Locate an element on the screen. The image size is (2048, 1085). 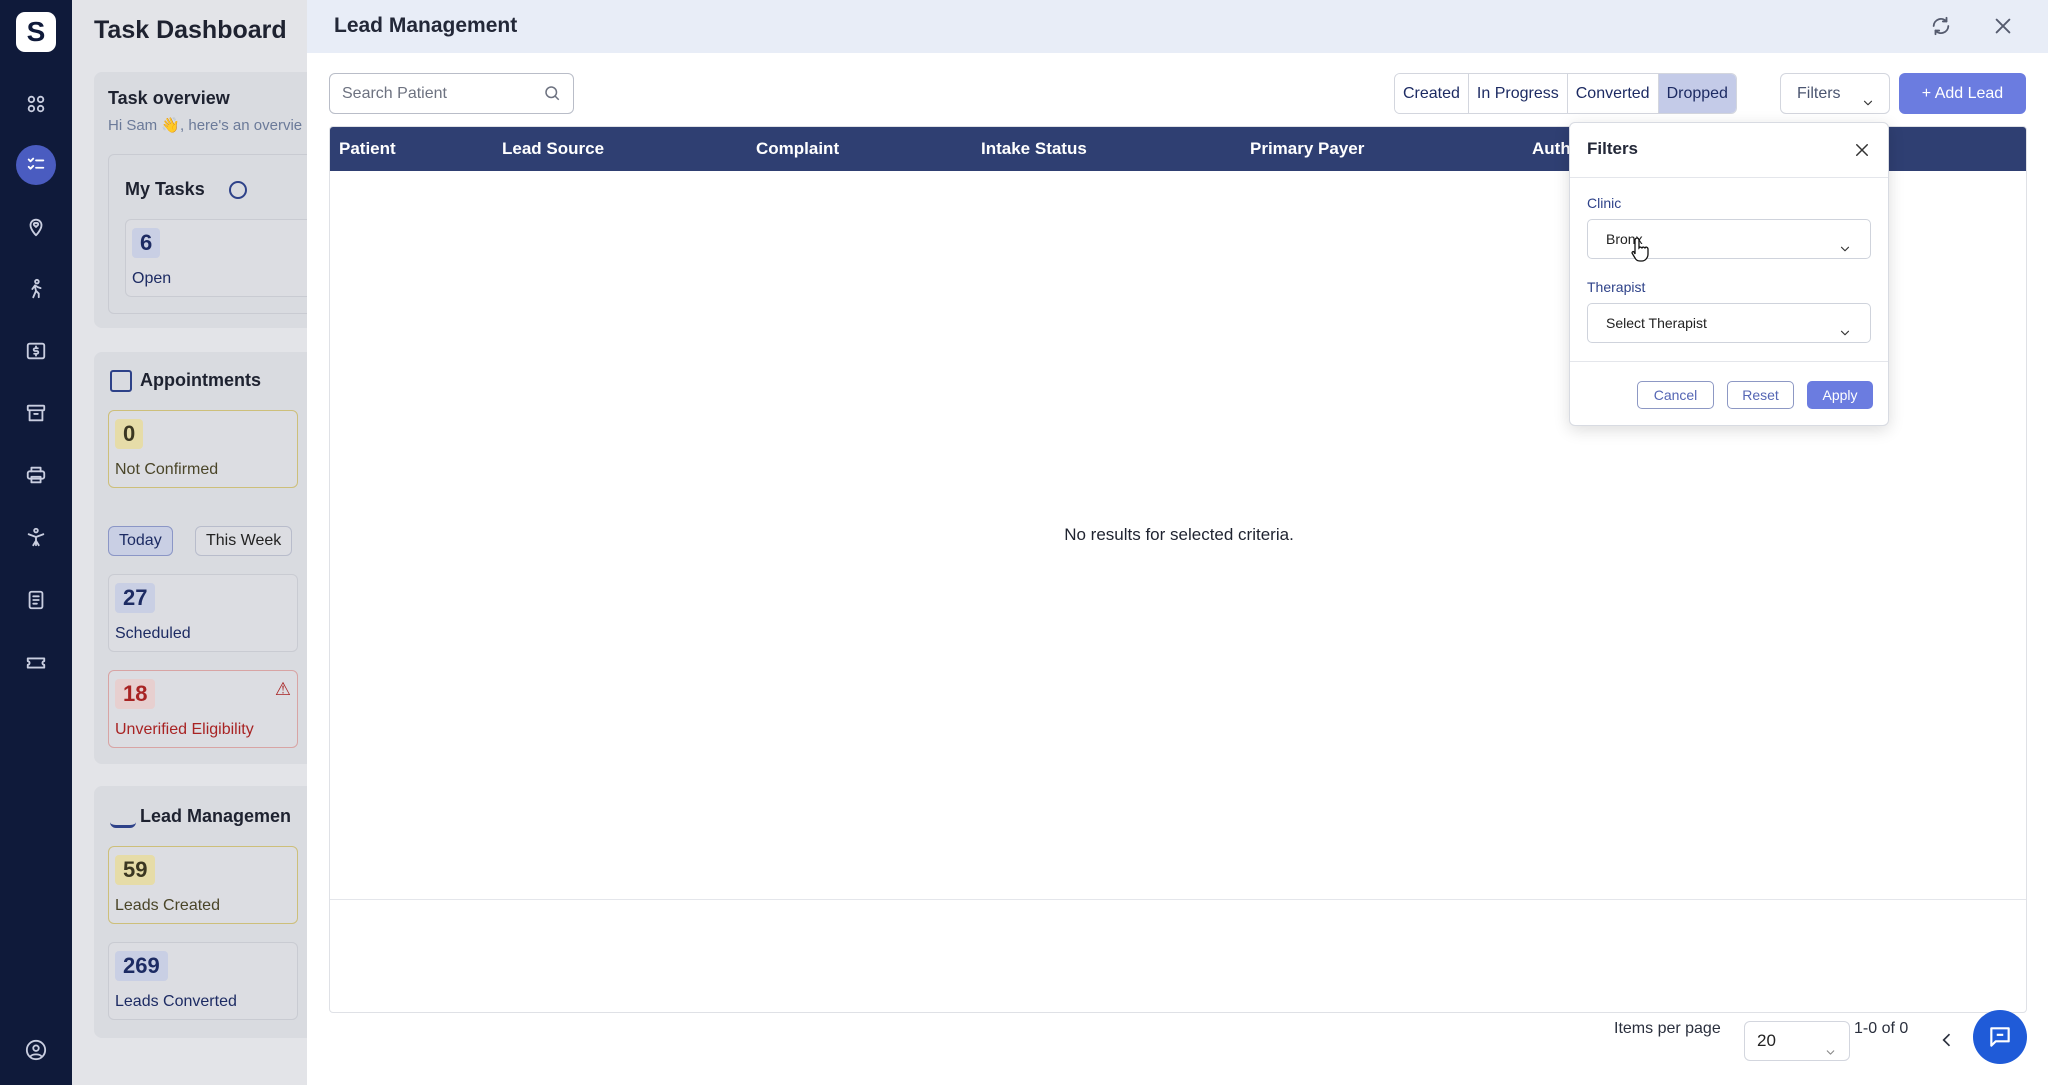
hand-cursor-icon is located at coordinates (1640, 249).